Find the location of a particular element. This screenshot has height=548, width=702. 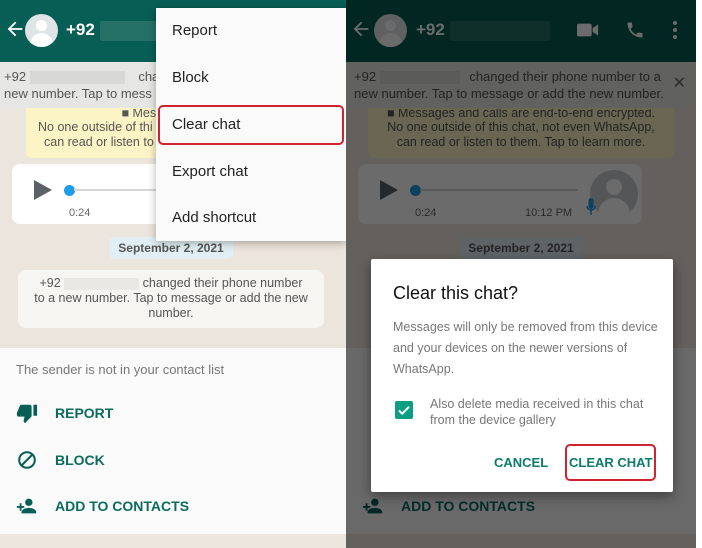

report-label: REPORT is located at coordinates (84, 413).